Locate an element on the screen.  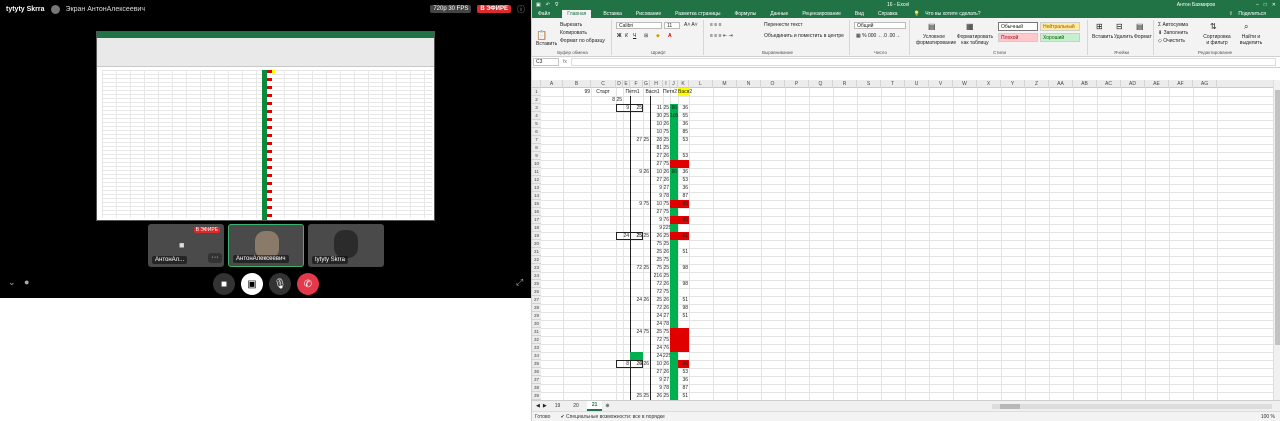
cell-b1: 99 is located at coordinates (577, 92).